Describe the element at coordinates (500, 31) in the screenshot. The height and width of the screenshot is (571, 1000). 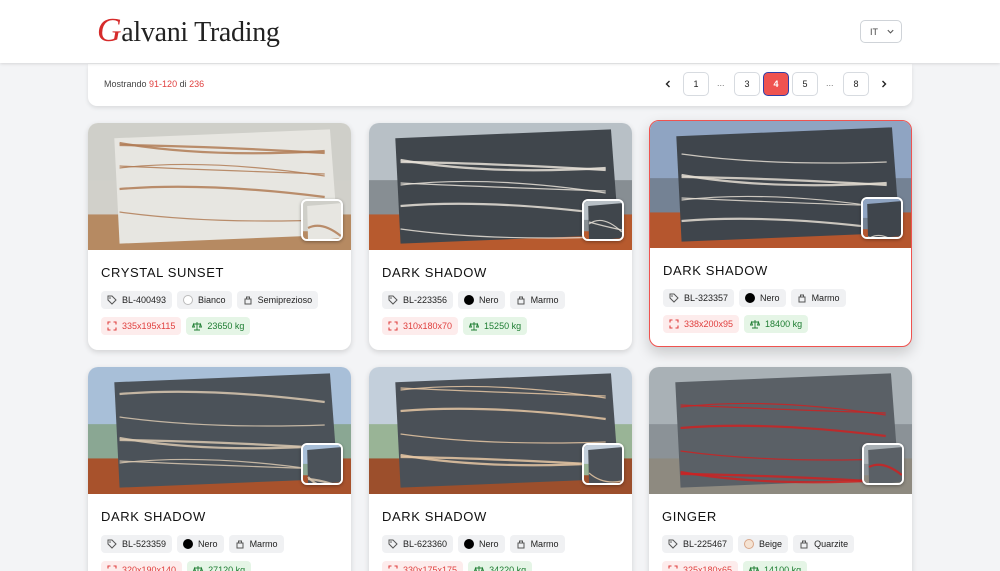
I see `site-header: Galvani Trading IT` at that location.